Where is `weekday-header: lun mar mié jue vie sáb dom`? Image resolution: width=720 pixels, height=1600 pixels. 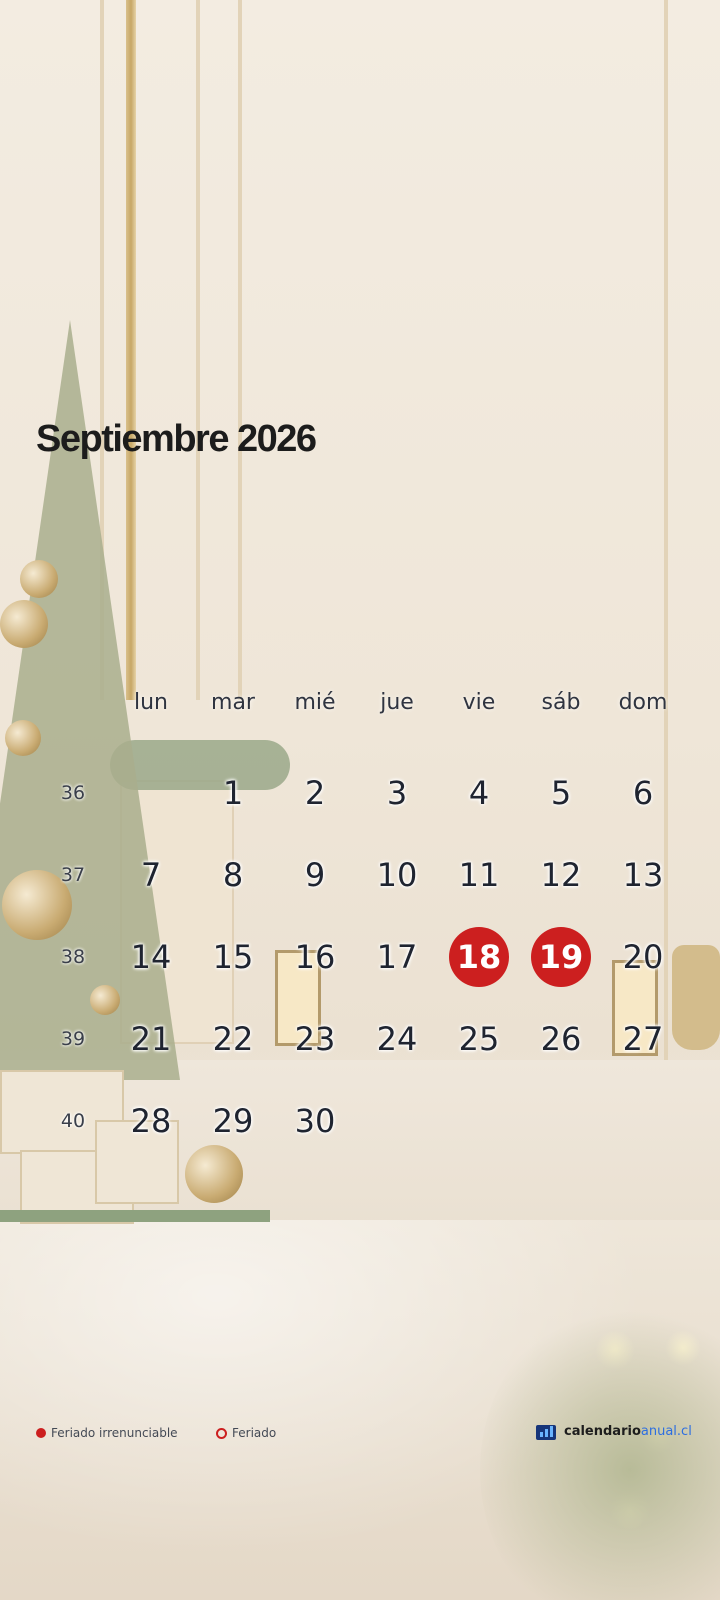
weekday-header: lun mar mié jue vie sáb dom is located at coordinates (360, 705).